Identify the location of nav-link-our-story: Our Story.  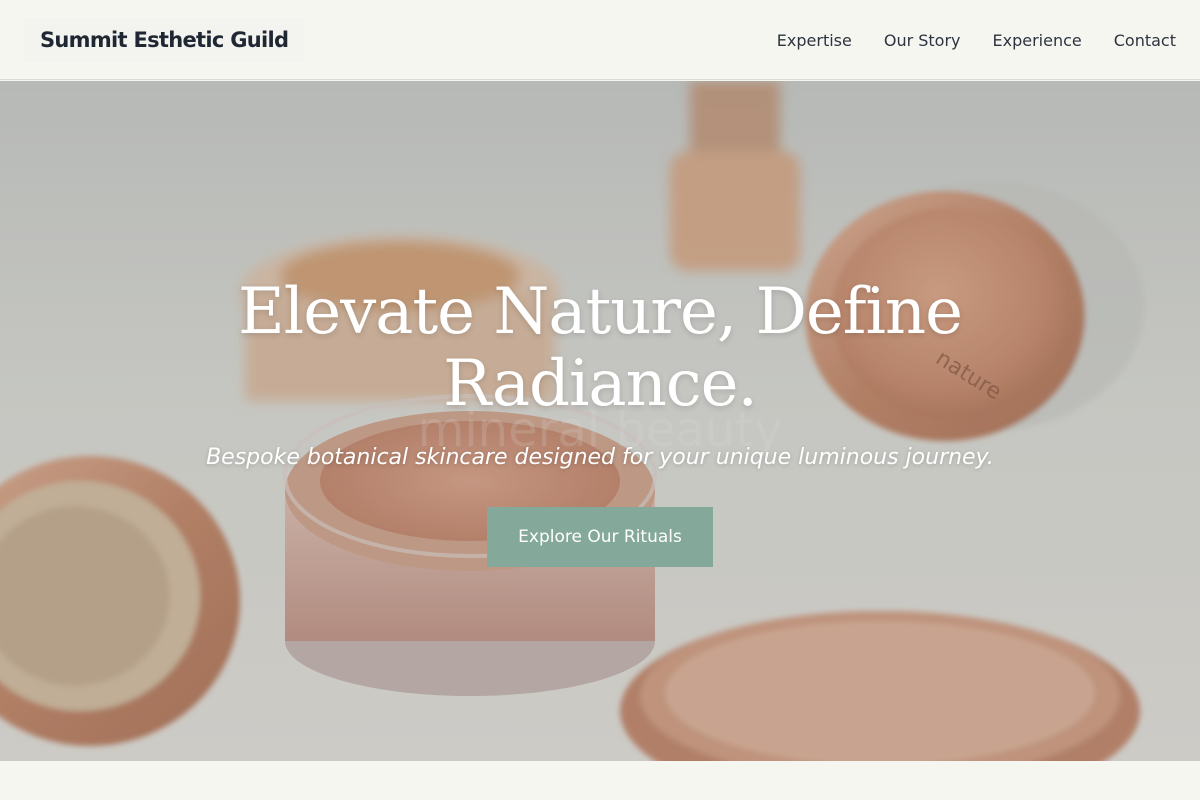
(922, 40).